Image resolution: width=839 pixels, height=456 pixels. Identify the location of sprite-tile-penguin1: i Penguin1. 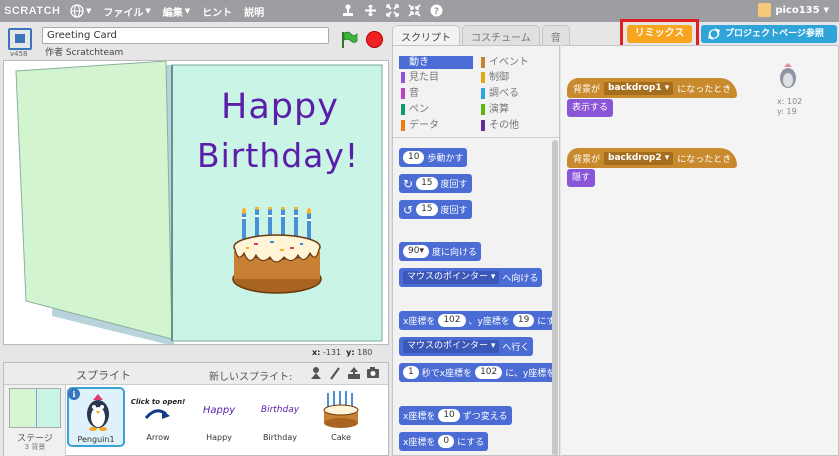
(96, 417).